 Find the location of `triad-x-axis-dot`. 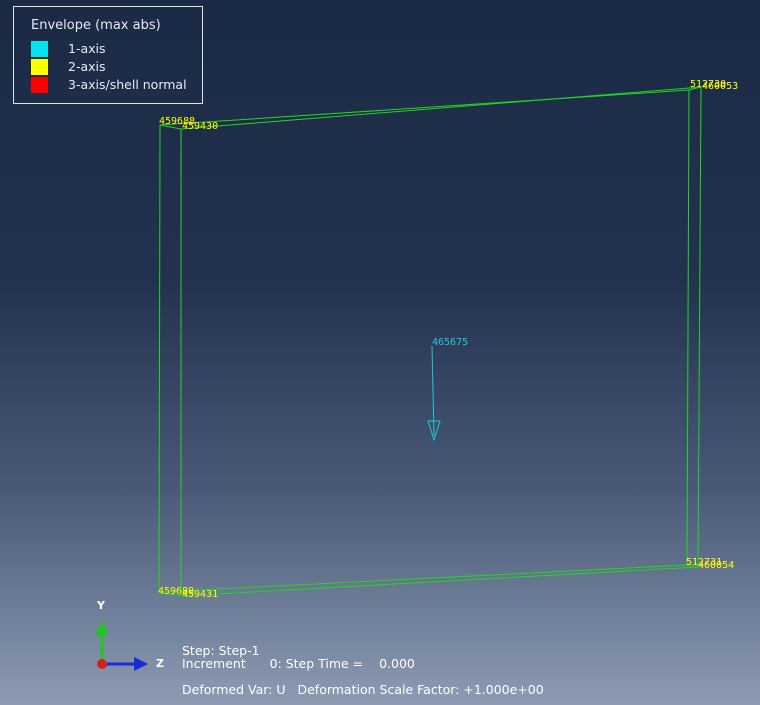

triad-x-axis-dot is located at coordinates (102, 664).